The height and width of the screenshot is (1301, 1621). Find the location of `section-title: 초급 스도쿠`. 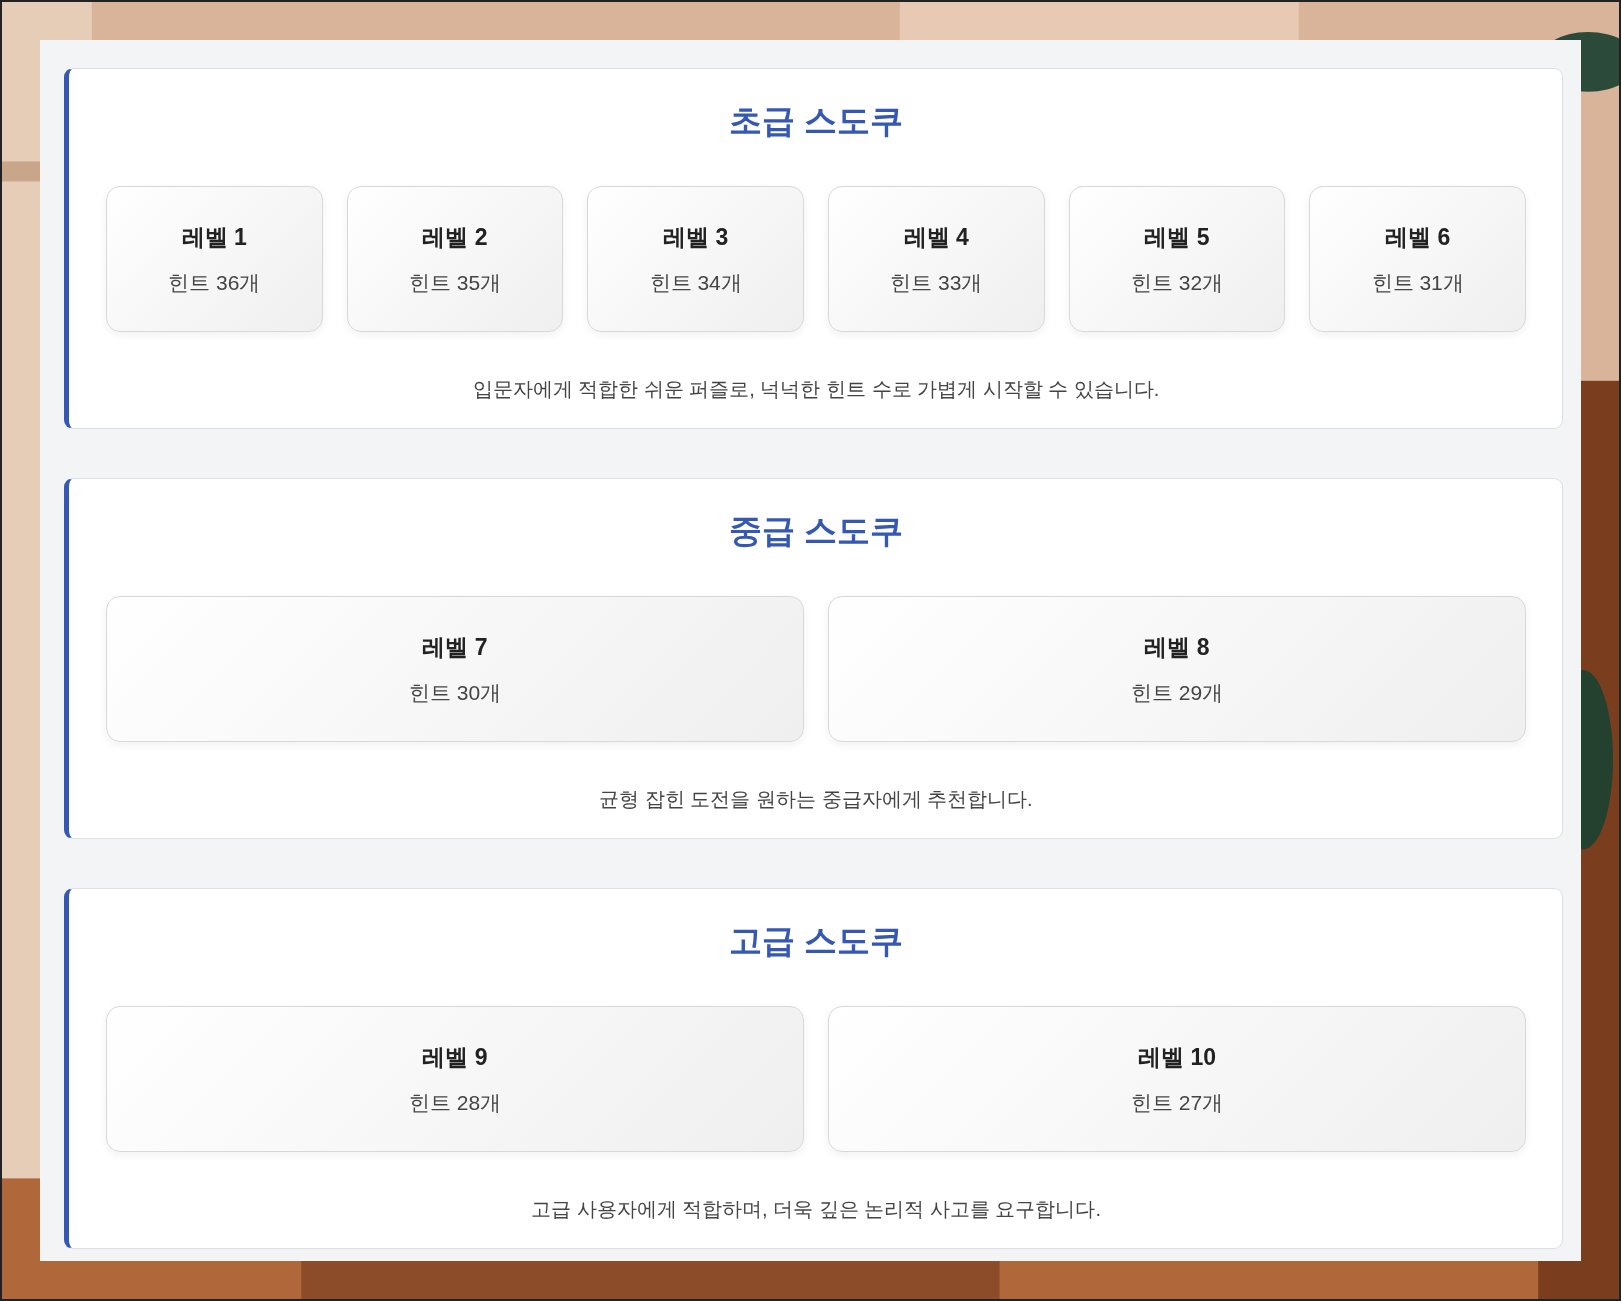

section-title: 초급 스도쿠 is located at coordinates (816, 121).